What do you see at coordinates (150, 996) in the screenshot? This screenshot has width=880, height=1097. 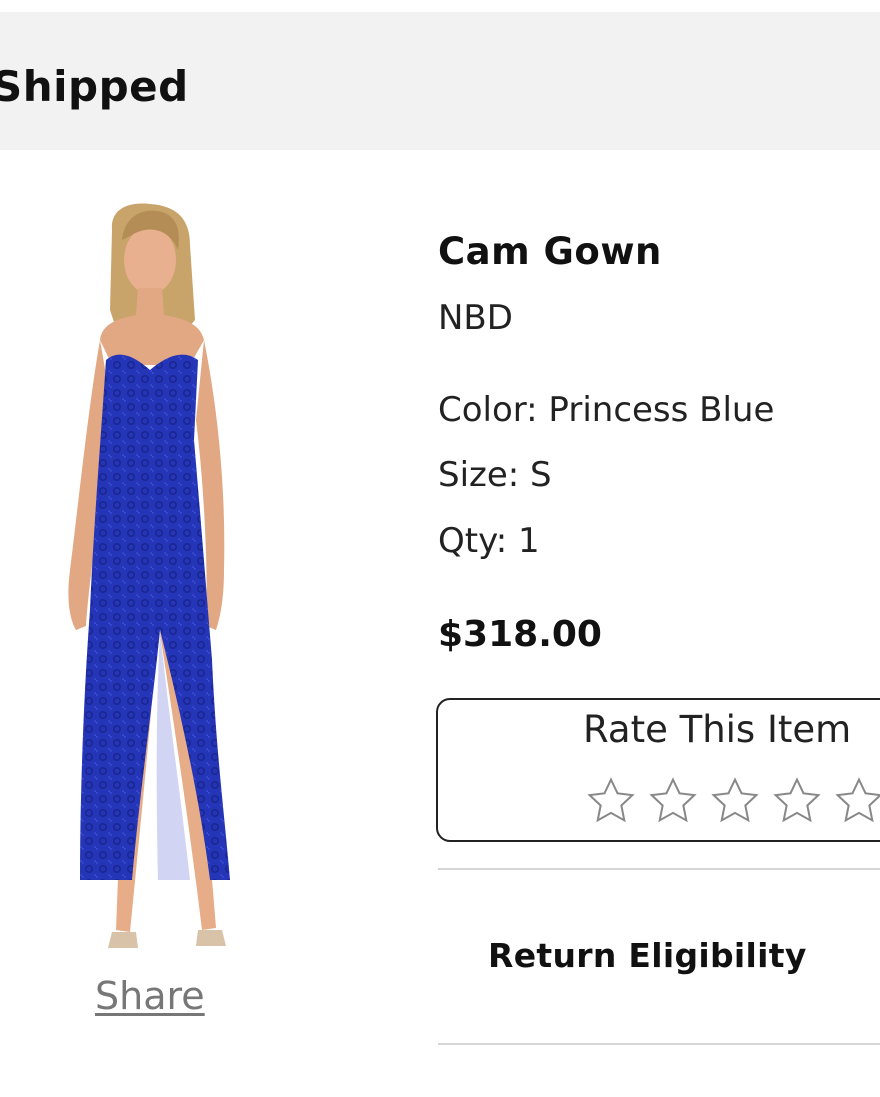 I see `share-link: Share` at bounding box center [150, 996].